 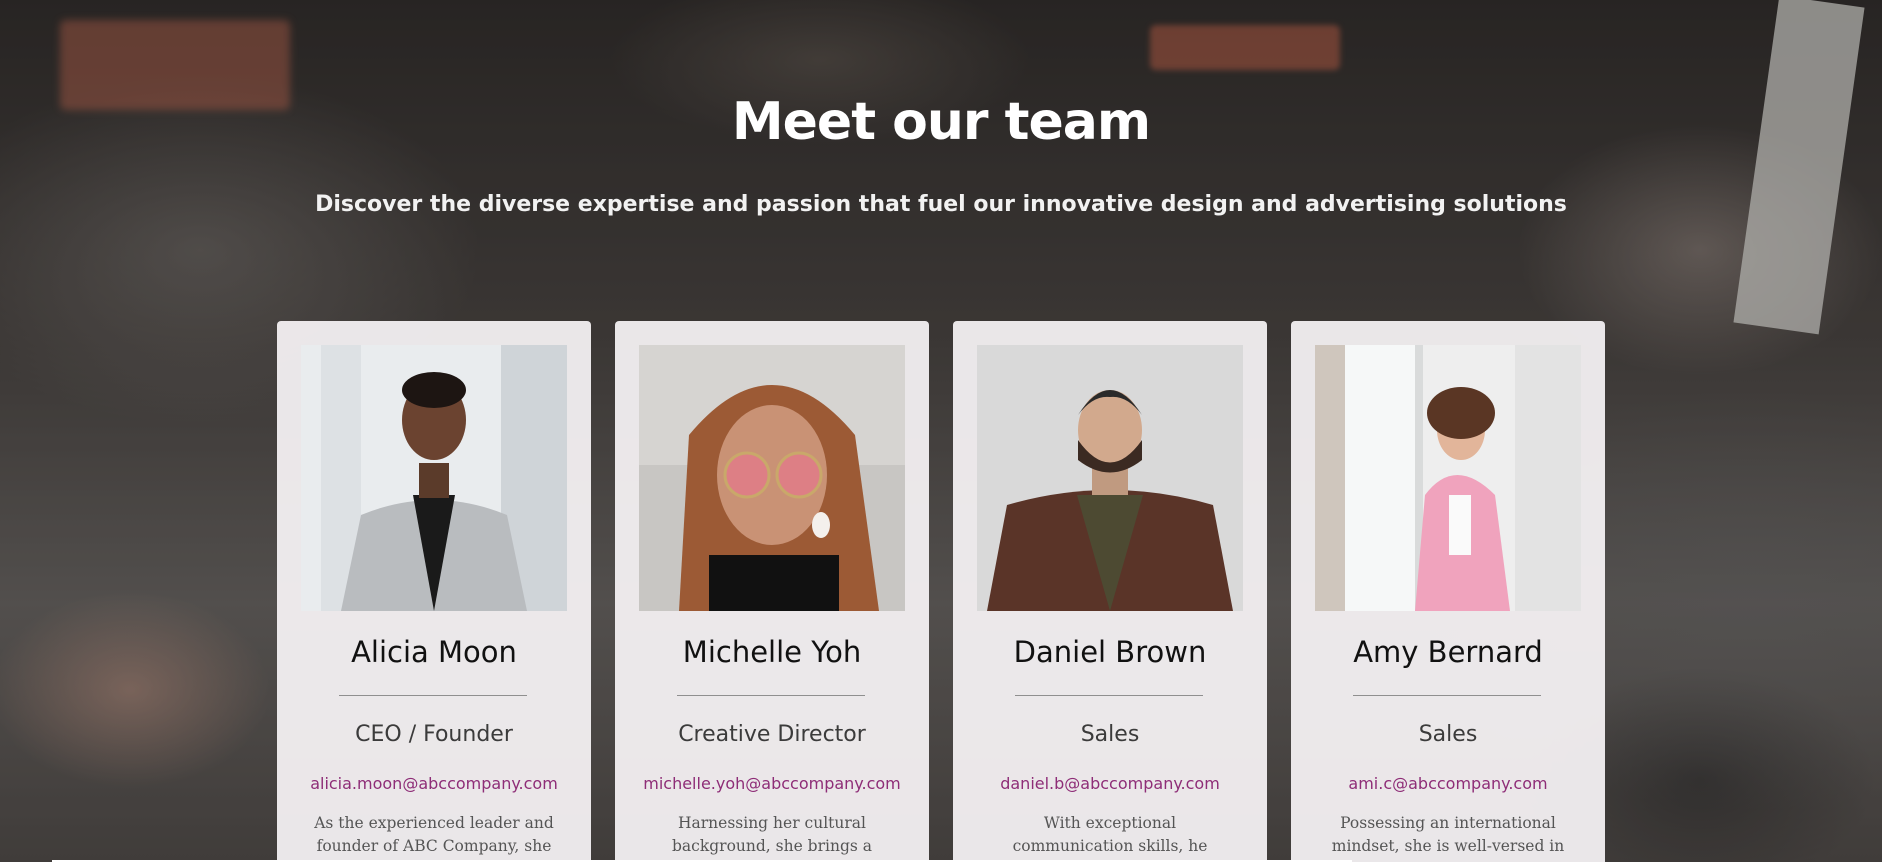 I want to click on section-title: Meet our team, so click(x=941, y=122).